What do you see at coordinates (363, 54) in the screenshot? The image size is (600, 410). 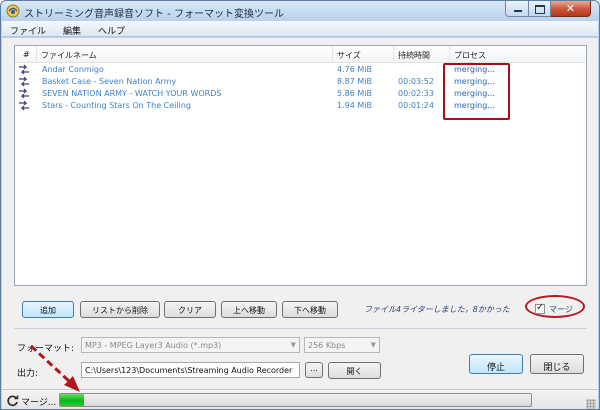 I see `column-header-size: サイズ` at bounding box center [363, 54].